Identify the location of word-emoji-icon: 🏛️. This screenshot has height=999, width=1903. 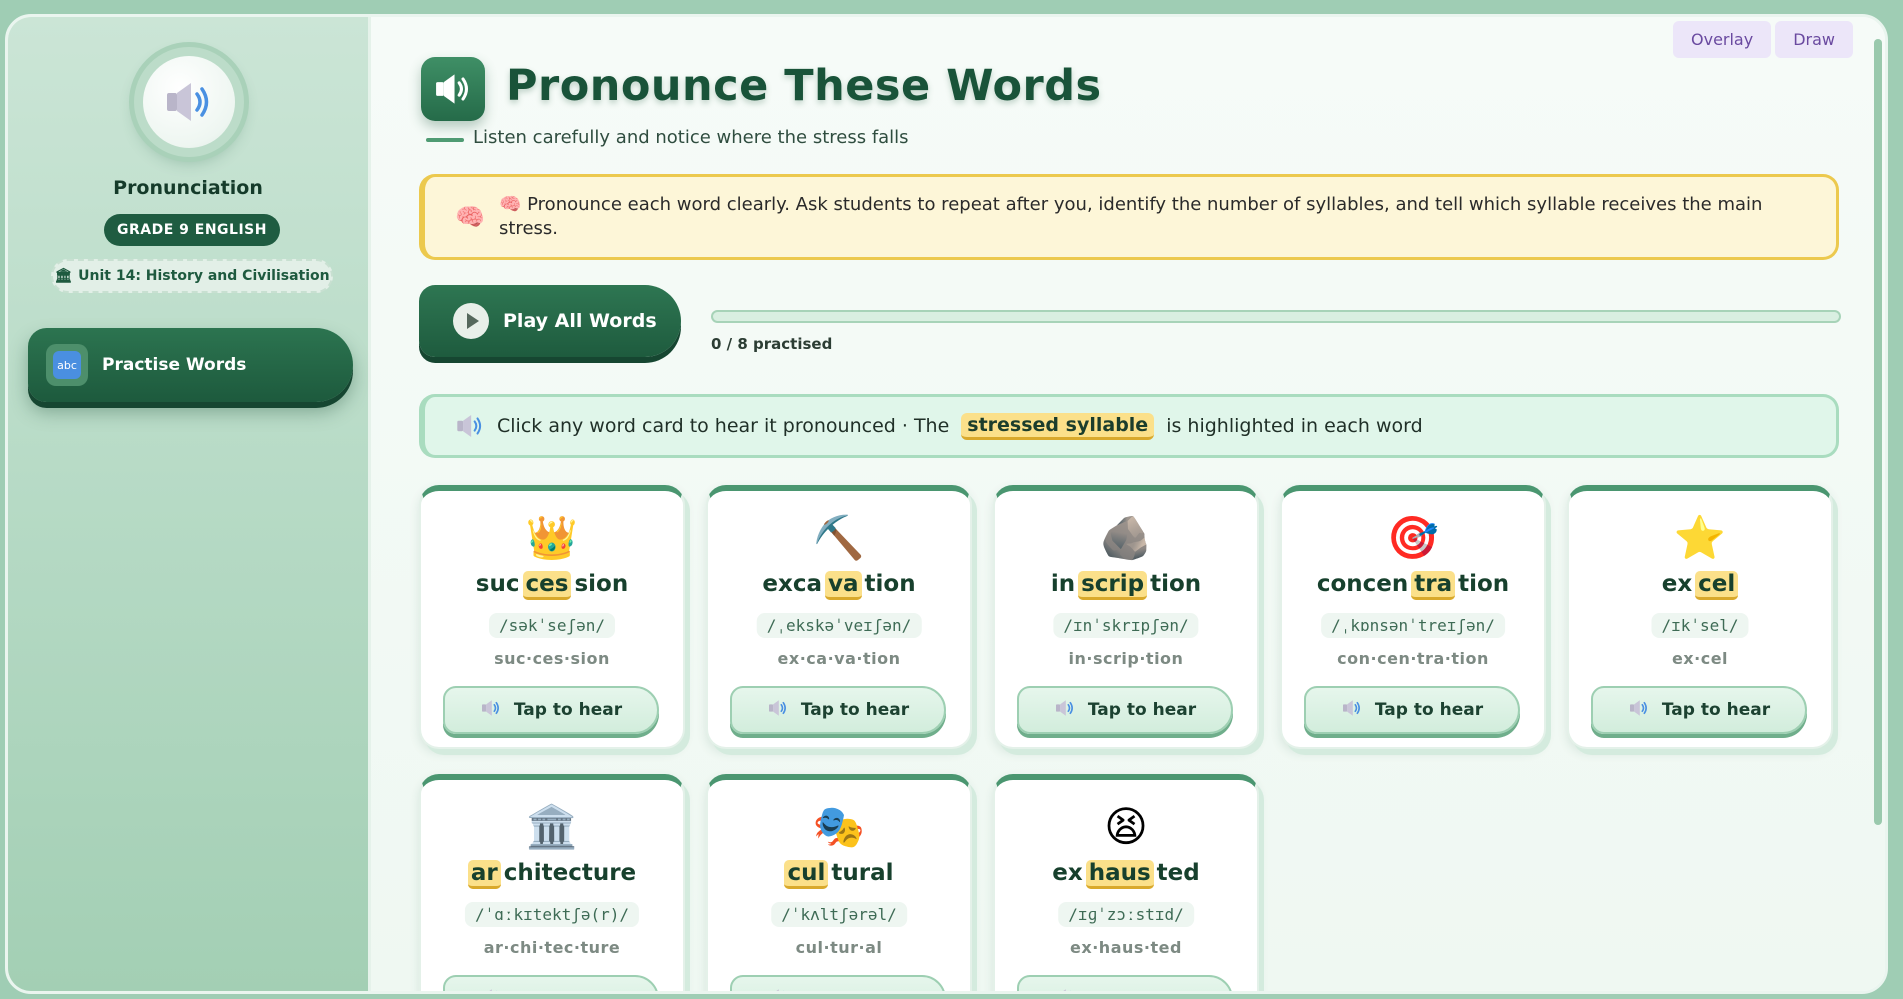
(552, 826).